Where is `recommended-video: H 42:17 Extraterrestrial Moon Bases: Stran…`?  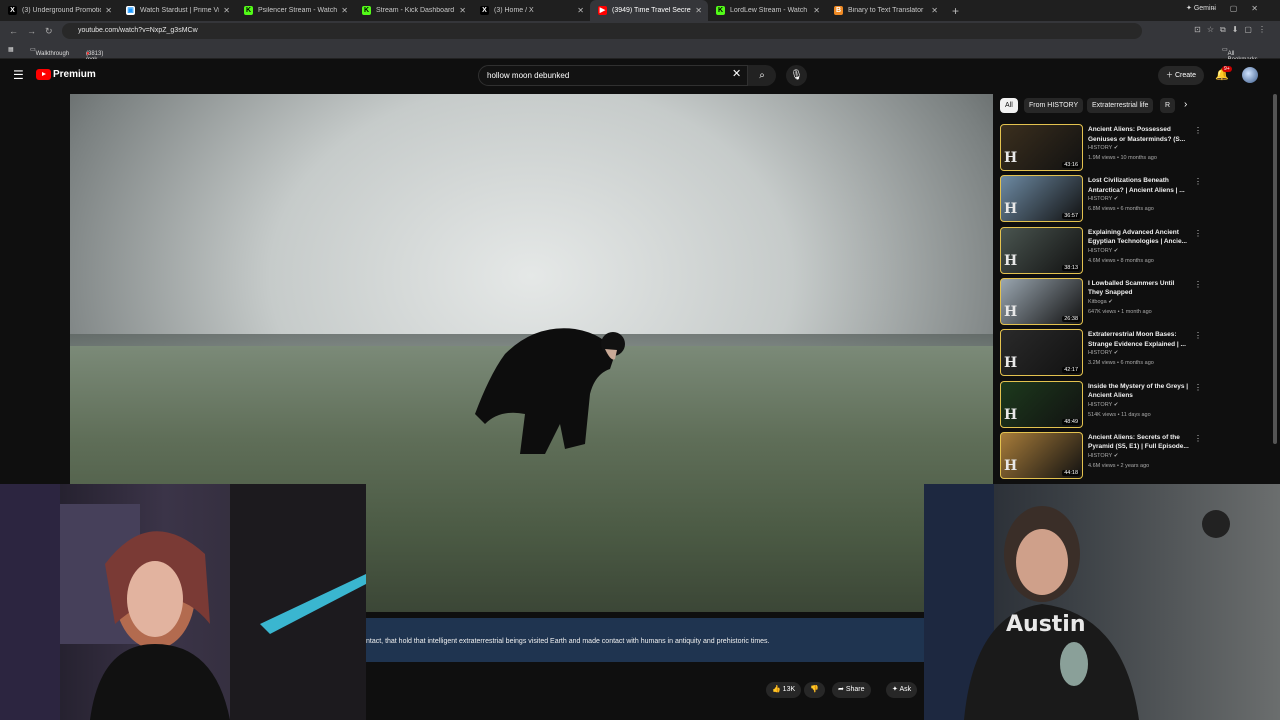
recommended-video: H 42:17 Extraterrestrial Moon Bases: Stran… is located at coordinates (1101, 353).